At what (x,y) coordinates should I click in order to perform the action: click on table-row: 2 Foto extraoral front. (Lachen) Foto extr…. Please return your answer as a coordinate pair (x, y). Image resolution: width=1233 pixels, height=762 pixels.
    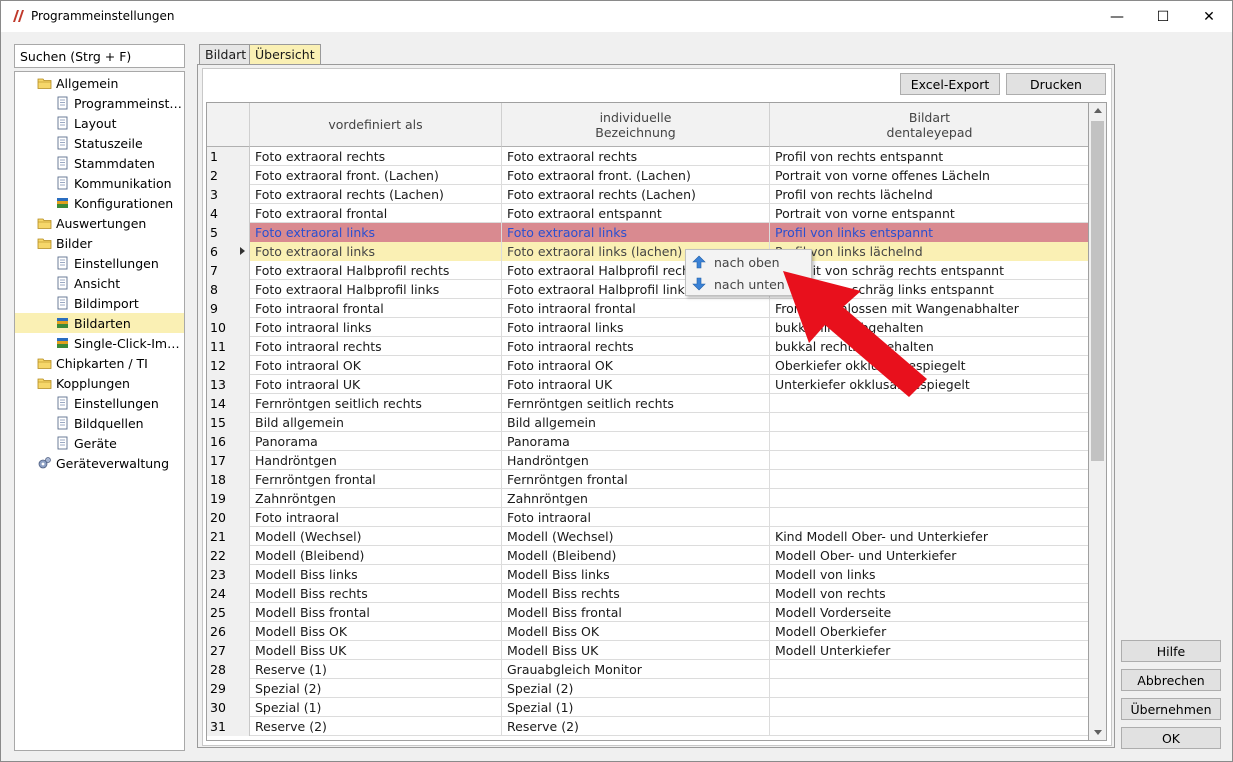
    Looking at the image, I should click on (647, 175).